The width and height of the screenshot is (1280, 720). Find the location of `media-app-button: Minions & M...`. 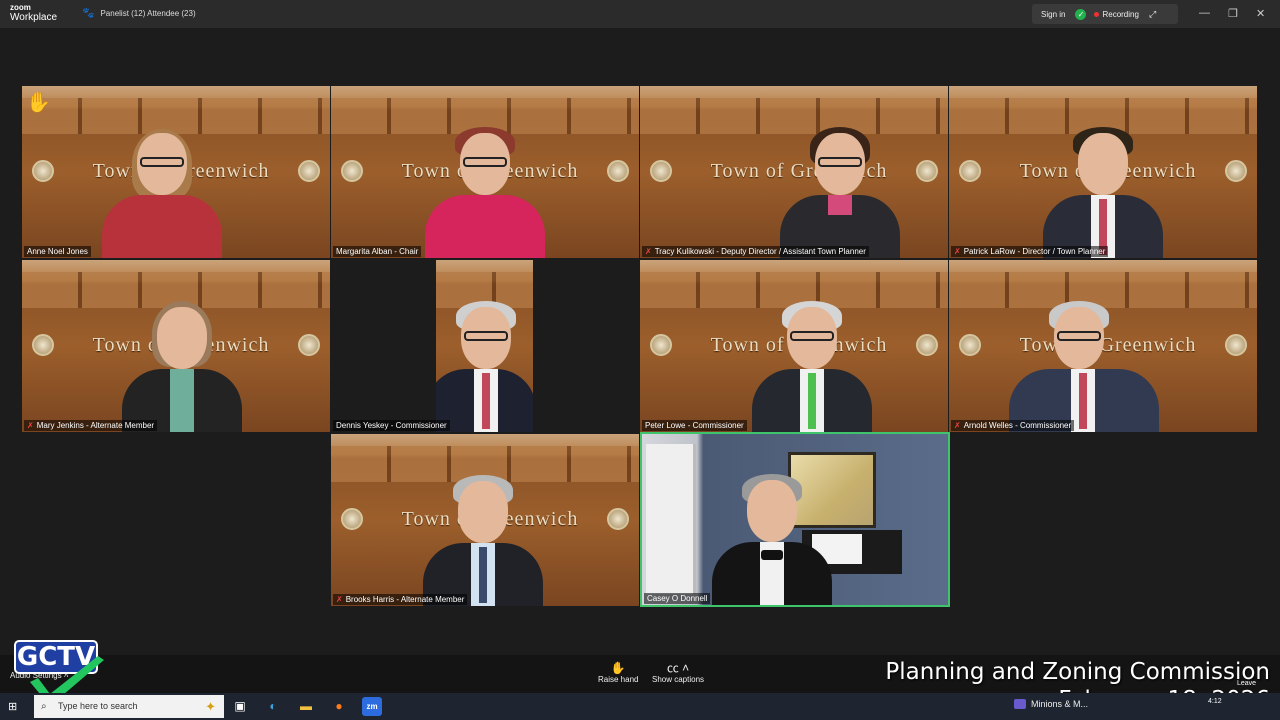

media-app-button: Minions & M... is located at coordinates (1051, 704).